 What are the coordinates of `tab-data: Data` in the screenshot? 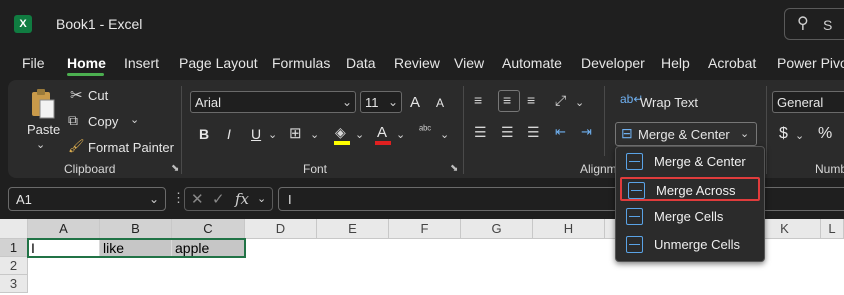 It's located at (361, 63).